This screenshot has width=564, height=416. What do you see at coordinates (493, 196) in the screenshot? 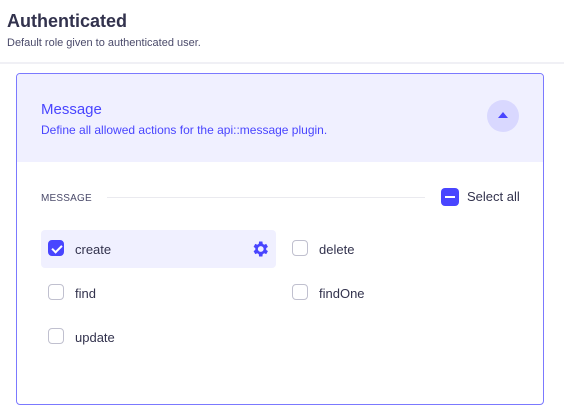
I see `select-all-label: Select all` at bounding box center [493, 196].